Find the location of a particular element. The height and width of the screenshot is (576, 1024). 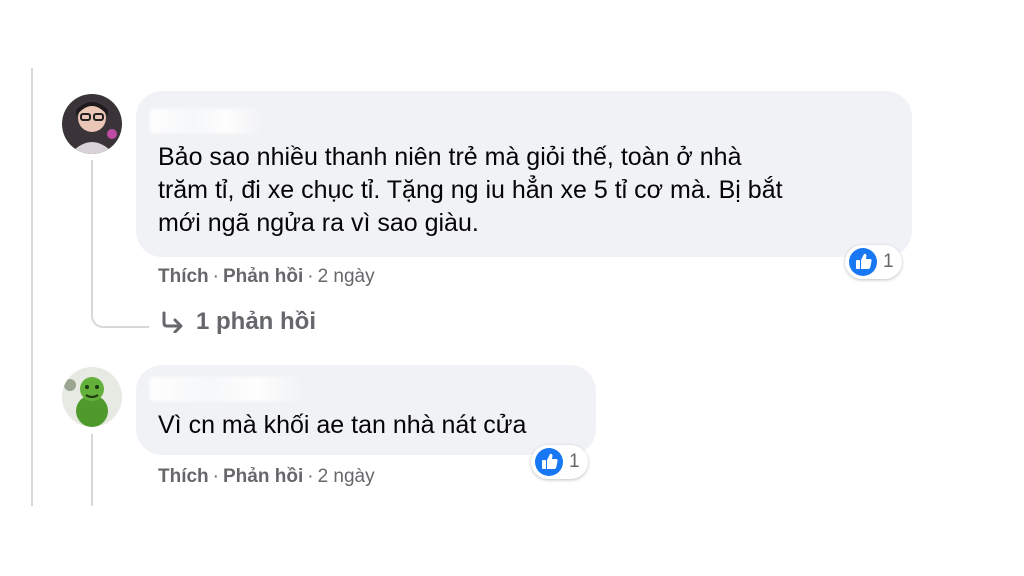

reply-arrow-icon is located at coordinates (172, 322).